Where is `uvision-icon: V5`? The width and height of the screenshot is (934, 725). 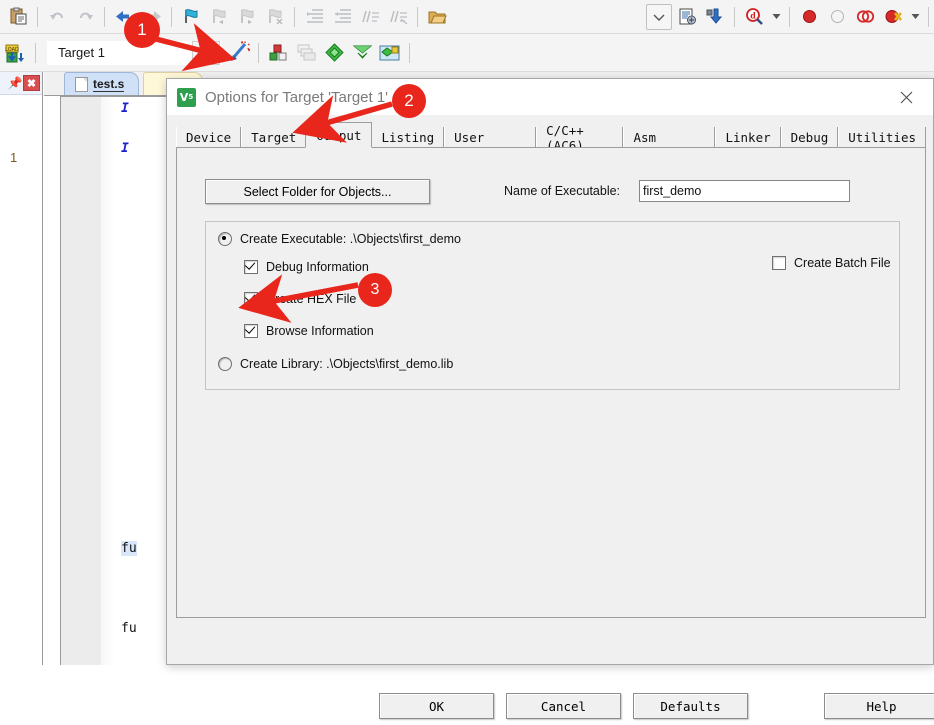
uvision-icon: V5 is located at coordinates (186, 97).